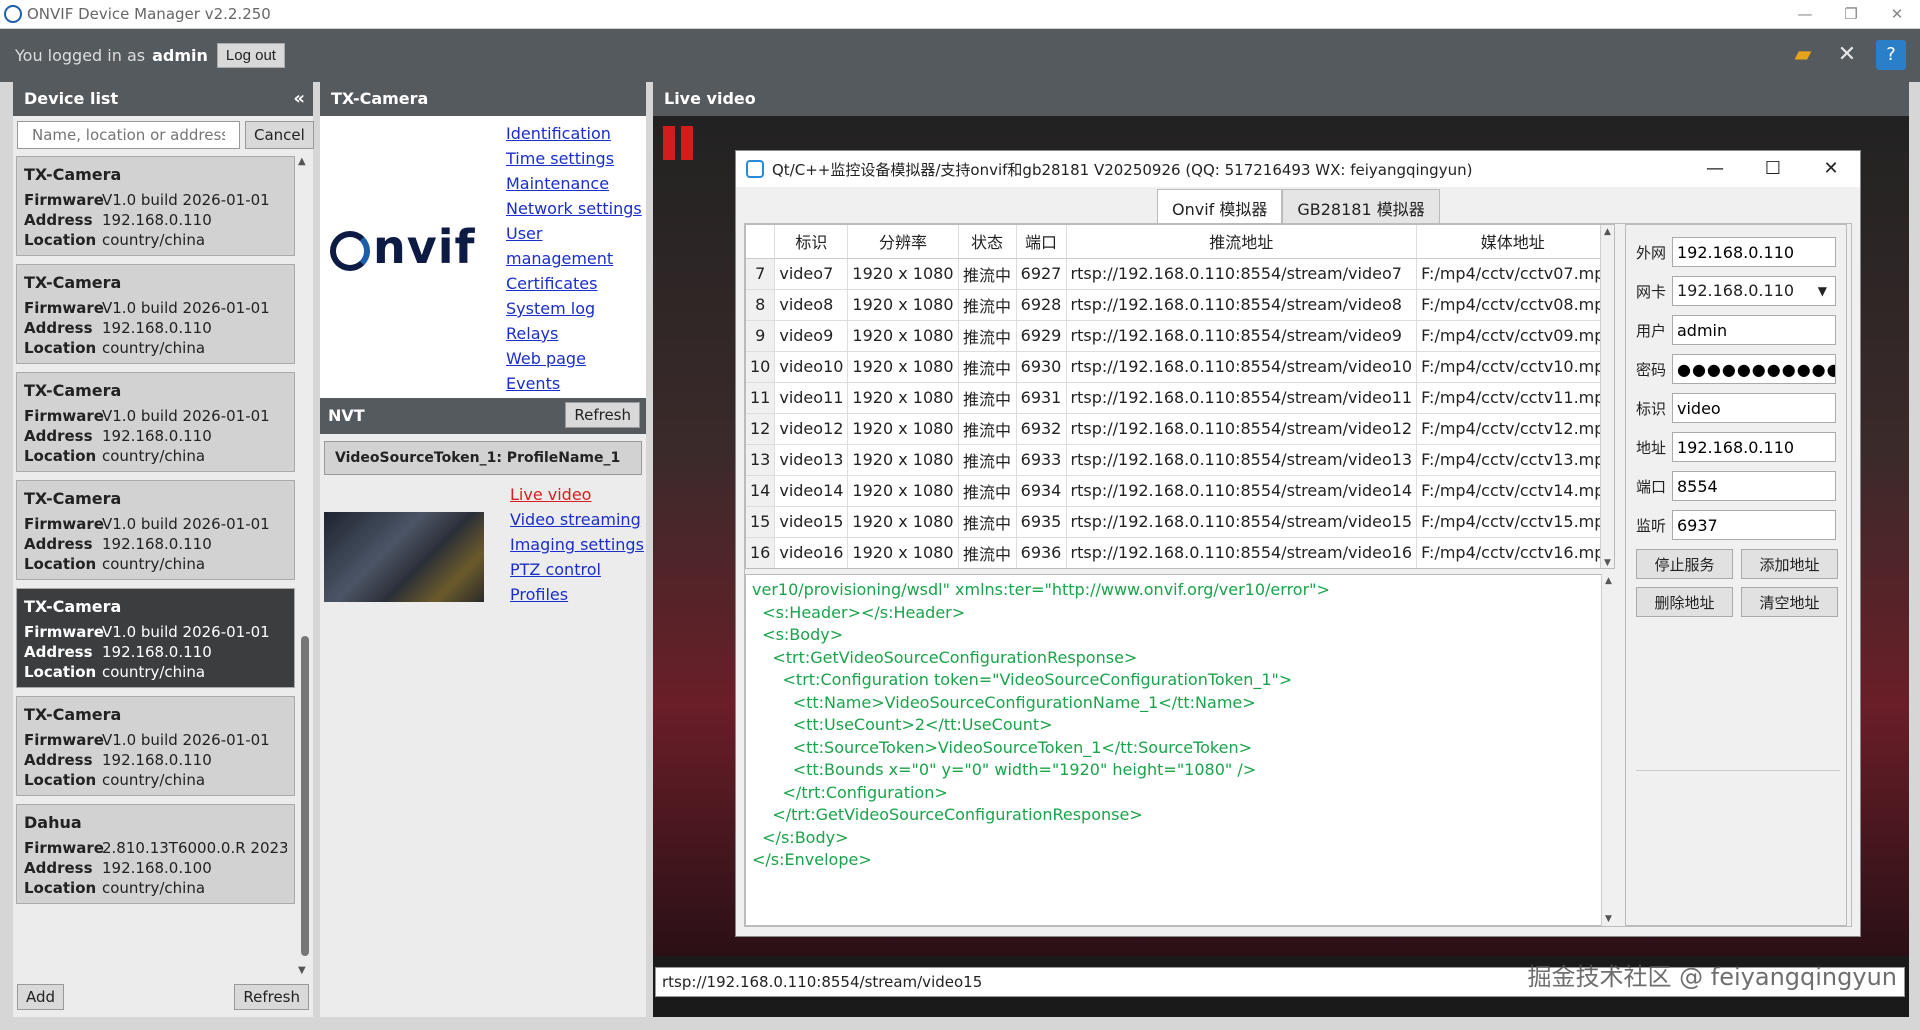 This screenshot has height=1030, width=1920. I want to click on pause-icon, so click(678, 143).